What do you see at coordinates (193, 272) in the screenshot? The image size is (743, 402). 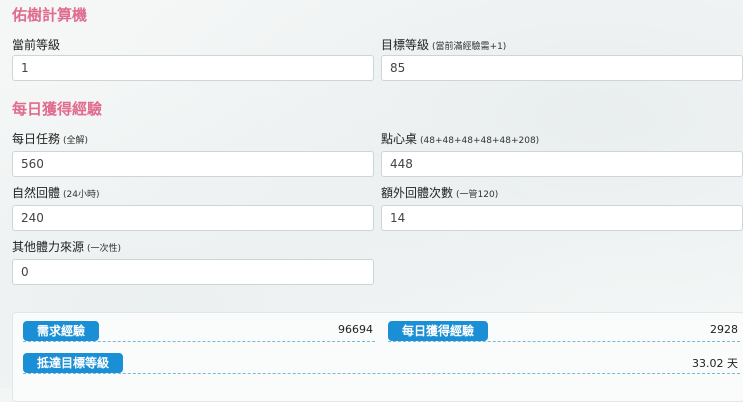 I see `other-stamina-input` at bounding box center [193, 272].